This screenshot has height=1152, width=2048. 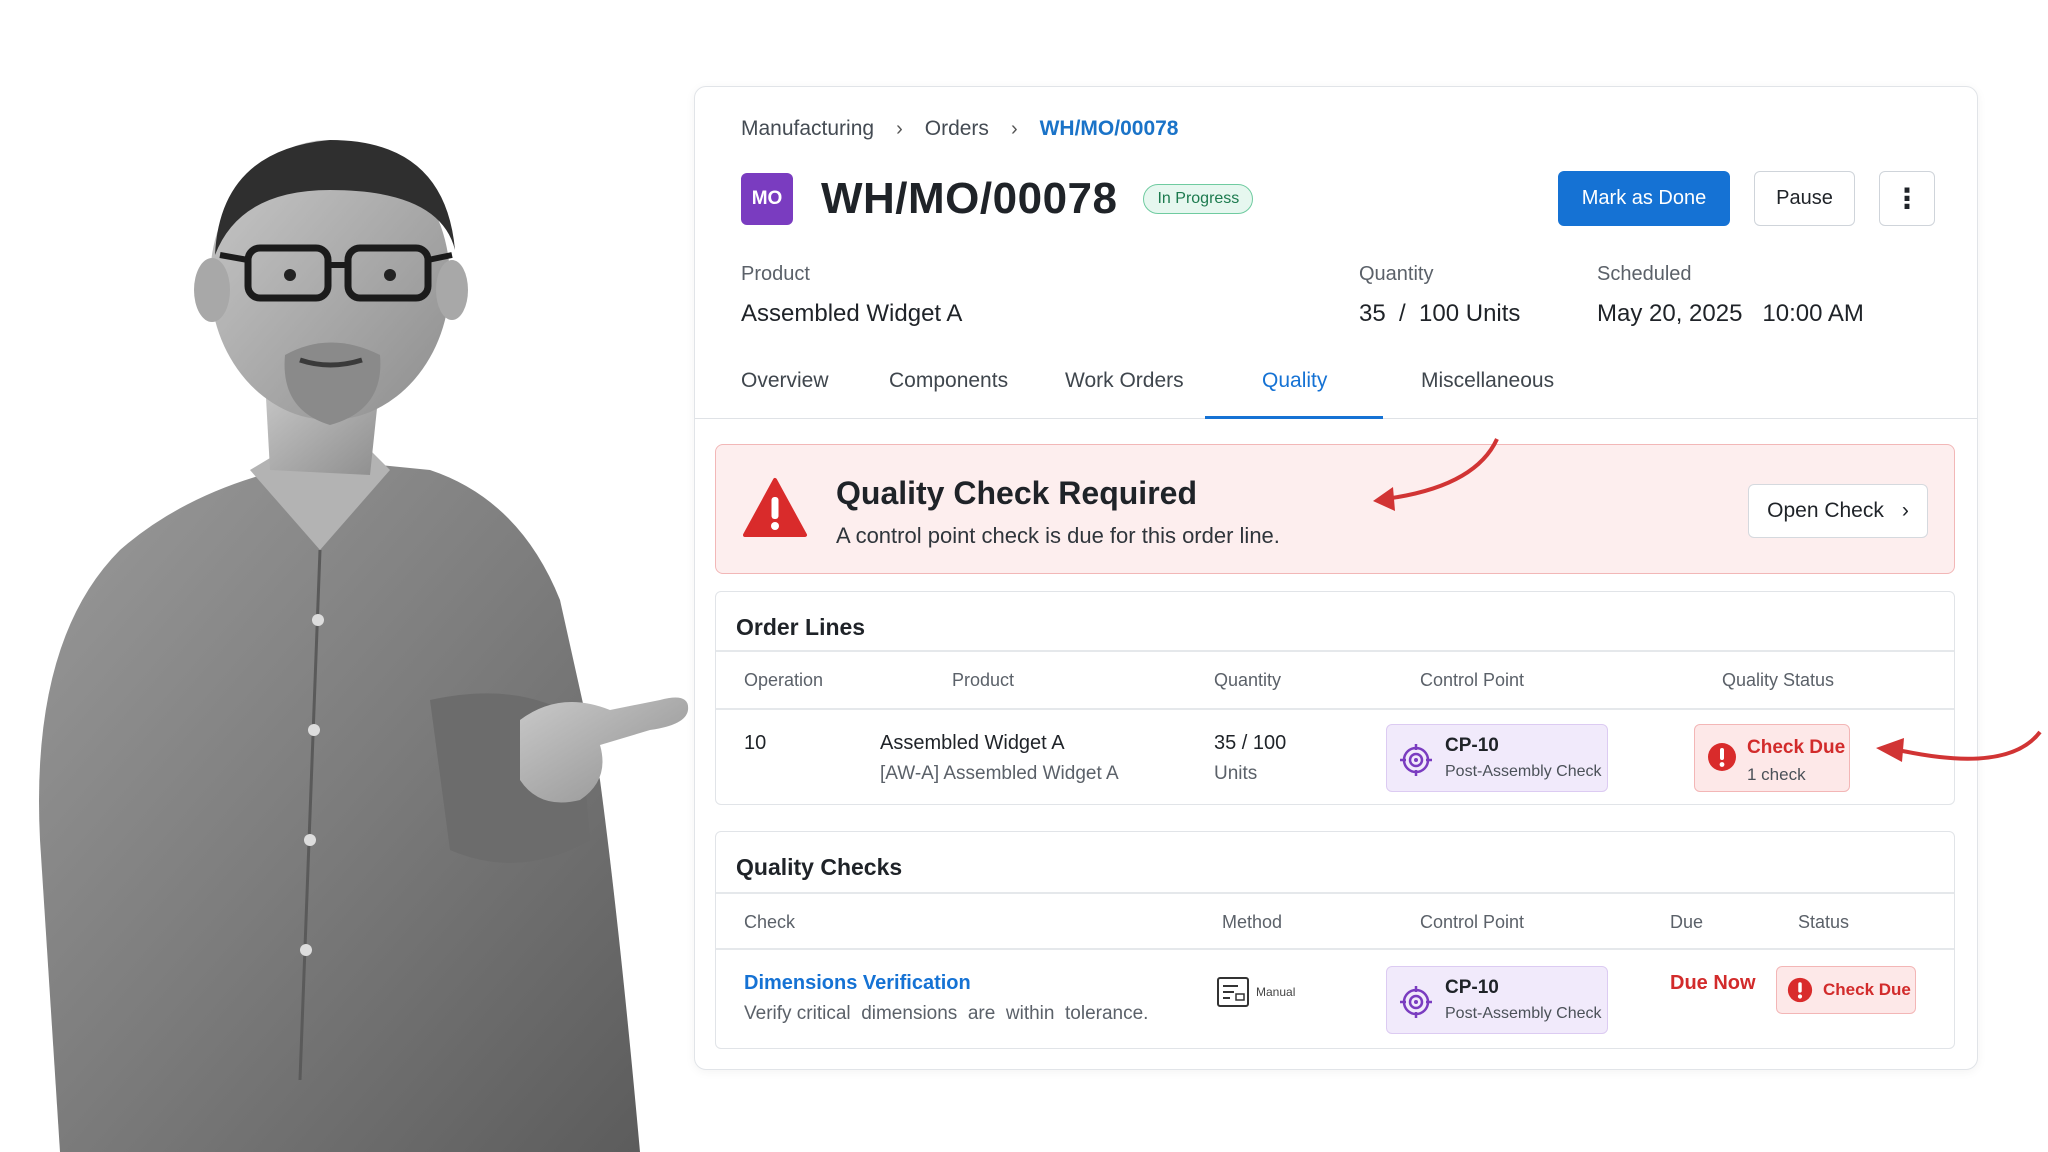 What do you see at coordinates (784, 680) in the screenshot?
I see `column-header: Operation` at bounding box center [784, 680].